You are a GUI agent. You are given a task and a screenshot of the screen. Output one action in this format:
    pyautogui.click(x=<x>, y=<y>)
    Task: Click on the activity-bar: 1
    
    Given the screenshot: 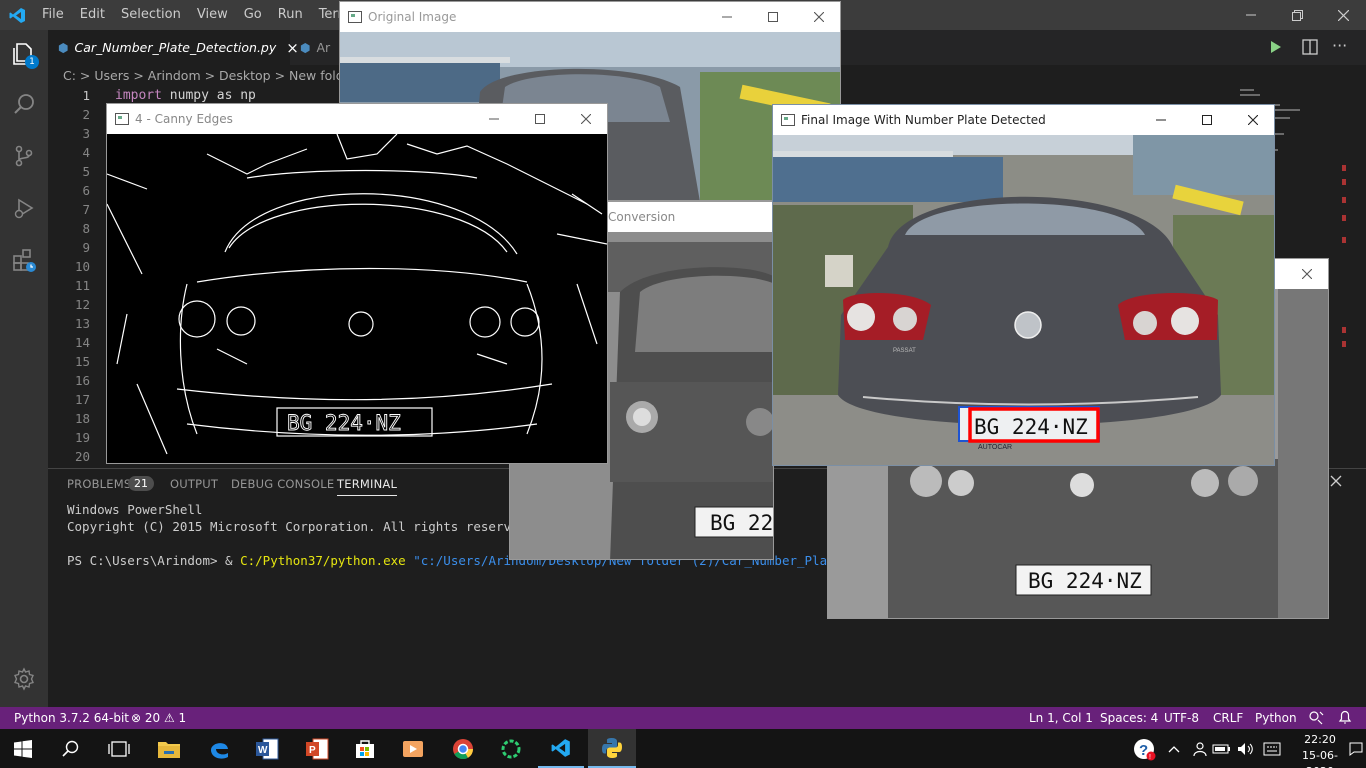 What is the action you would take?
    pyautogui.click(x=24, y=368)
    